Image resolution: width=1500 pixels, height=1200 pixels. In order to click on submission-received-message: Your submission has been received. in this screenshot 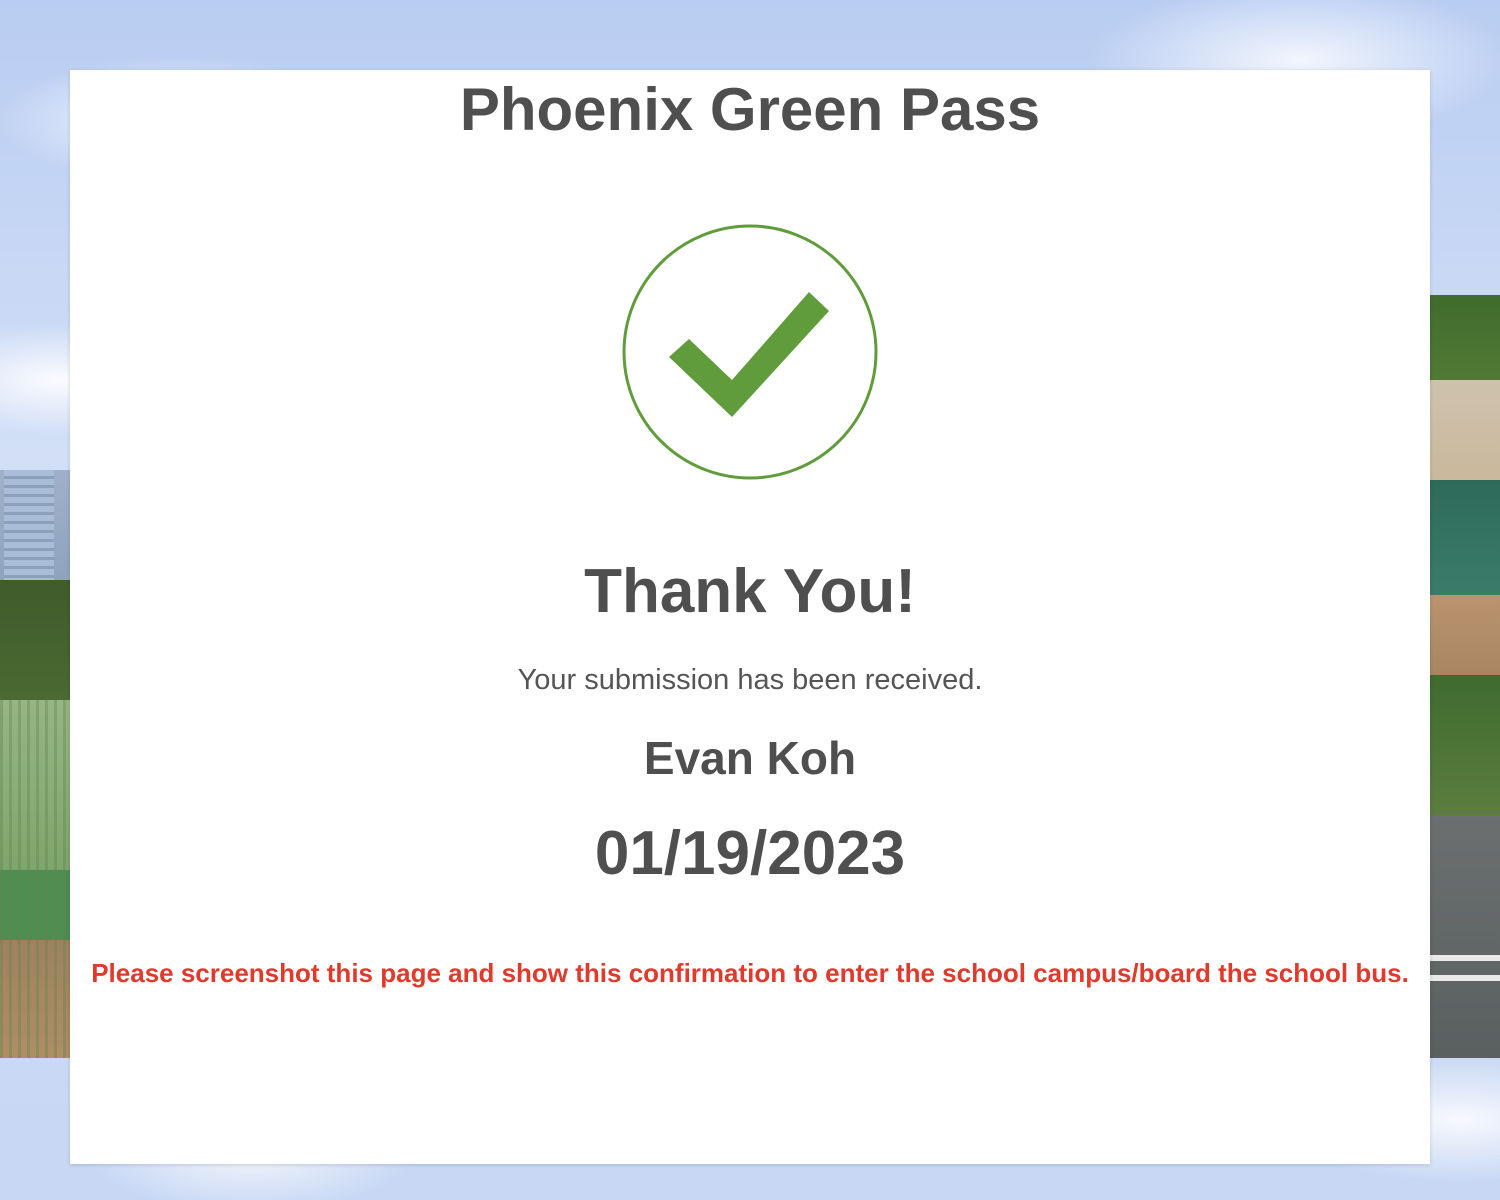, I will do `click(750, 680)`.